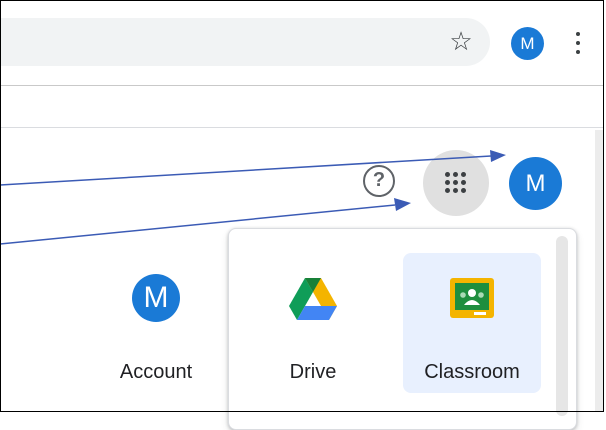 The image size is (606, 430). Describe the element at coordinates (156, 298) in the screenshot. I see `account-avatar-icon: M` at that location.